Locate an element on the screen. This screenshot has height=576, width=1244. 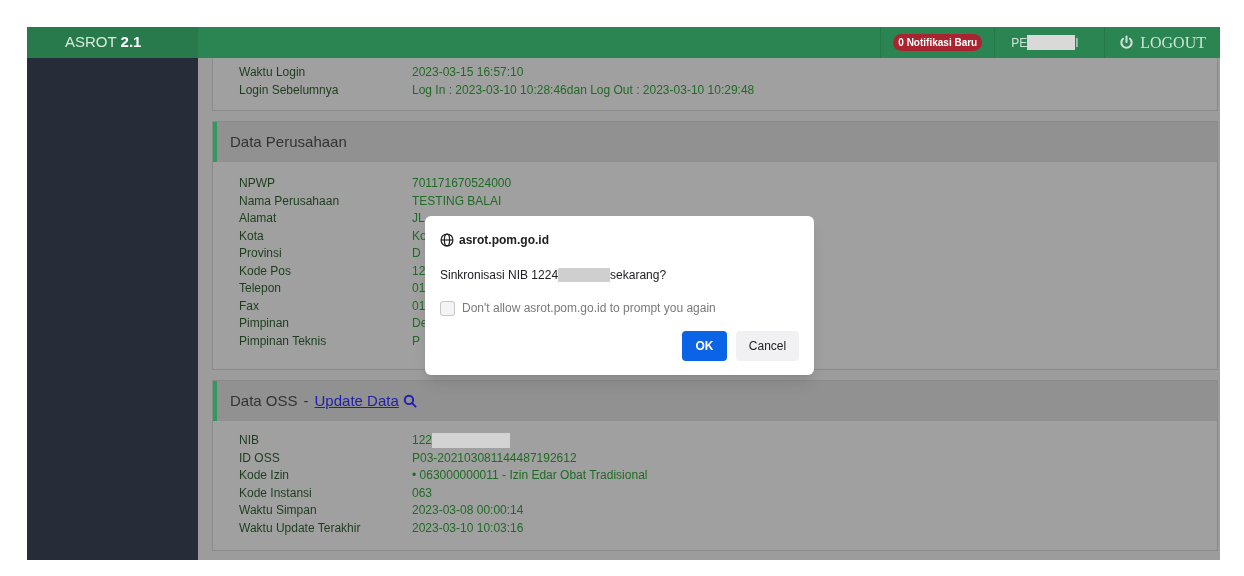
globe-icon is located at coordinates (447, 240).